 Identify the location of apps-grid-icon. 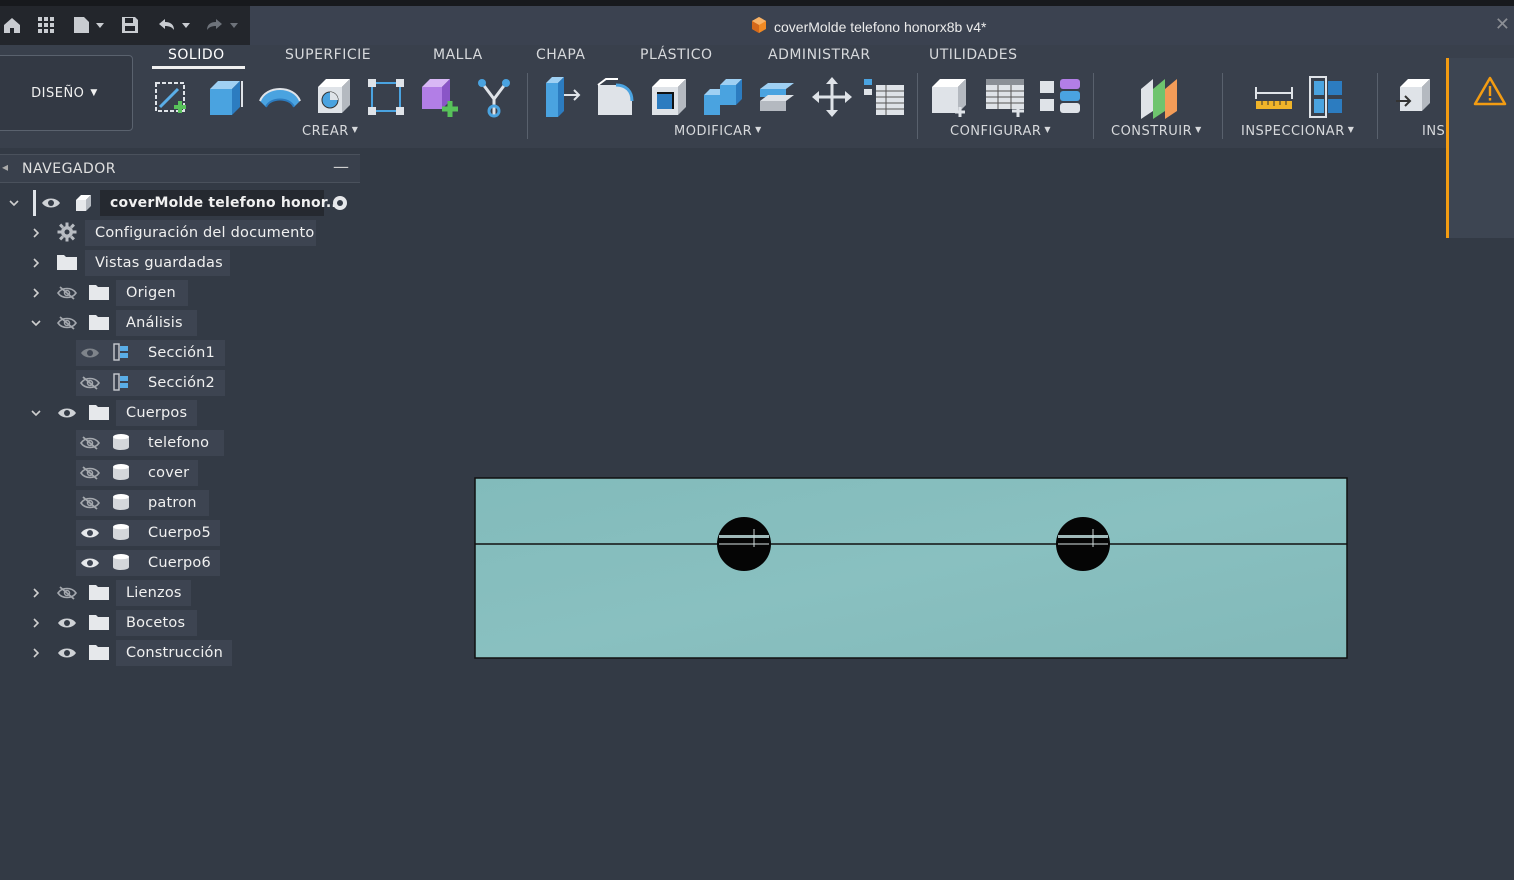
(46, 25).